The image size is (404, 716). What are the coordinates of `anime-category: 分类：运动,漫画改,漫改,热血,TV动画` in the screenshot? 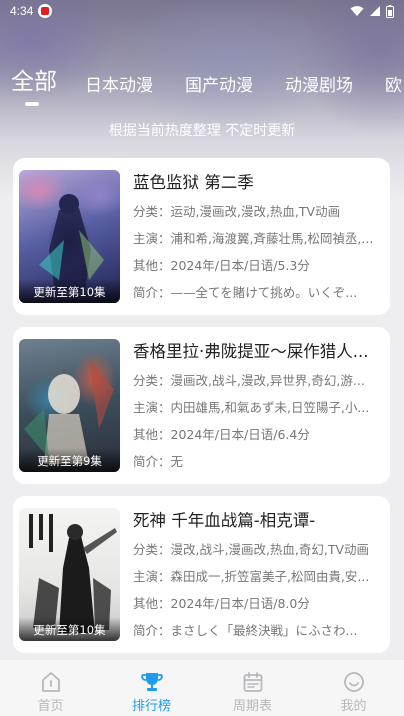 It's located at (237, 211).